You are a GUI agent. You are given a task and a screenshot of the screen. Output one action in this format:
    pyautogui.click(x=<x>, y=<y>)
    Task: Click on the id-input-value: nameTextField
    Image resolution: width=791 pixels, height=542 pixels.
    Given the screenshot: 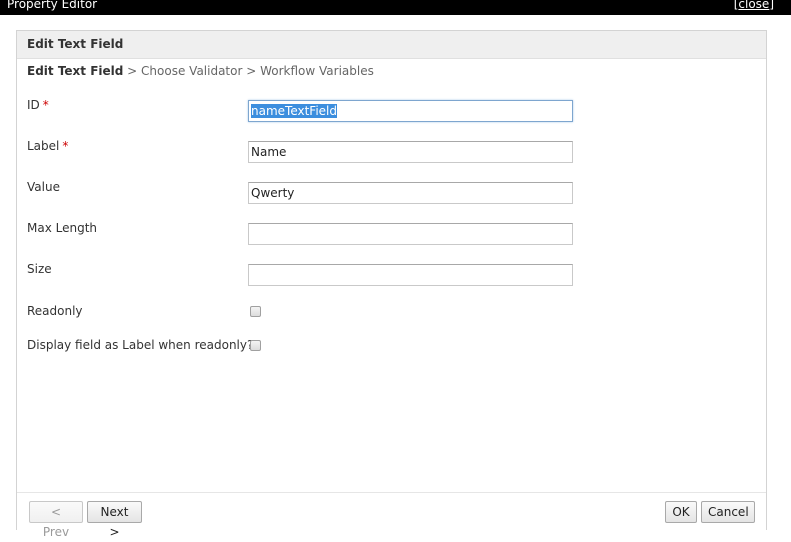 What is the action you would take?
    pyautogui.click(x=294, y=111)
    